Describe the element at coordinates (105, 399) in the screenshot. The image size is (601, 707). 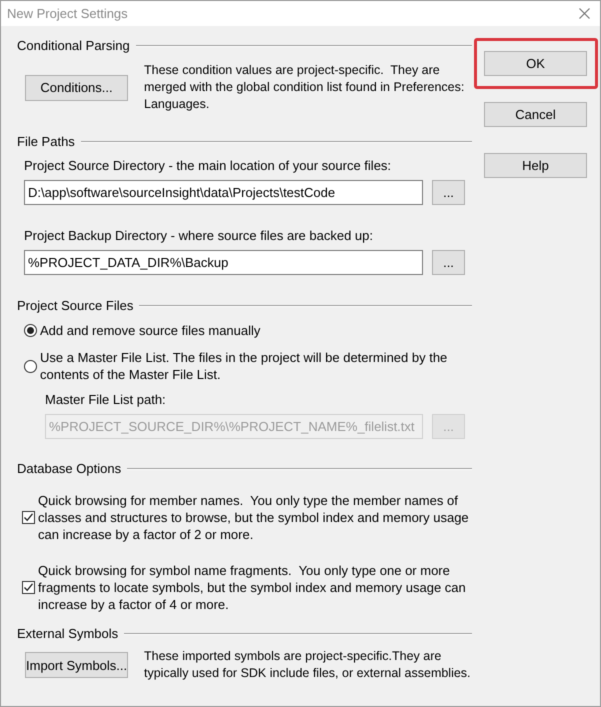
I see `field-label: Master File List path:` at that location.